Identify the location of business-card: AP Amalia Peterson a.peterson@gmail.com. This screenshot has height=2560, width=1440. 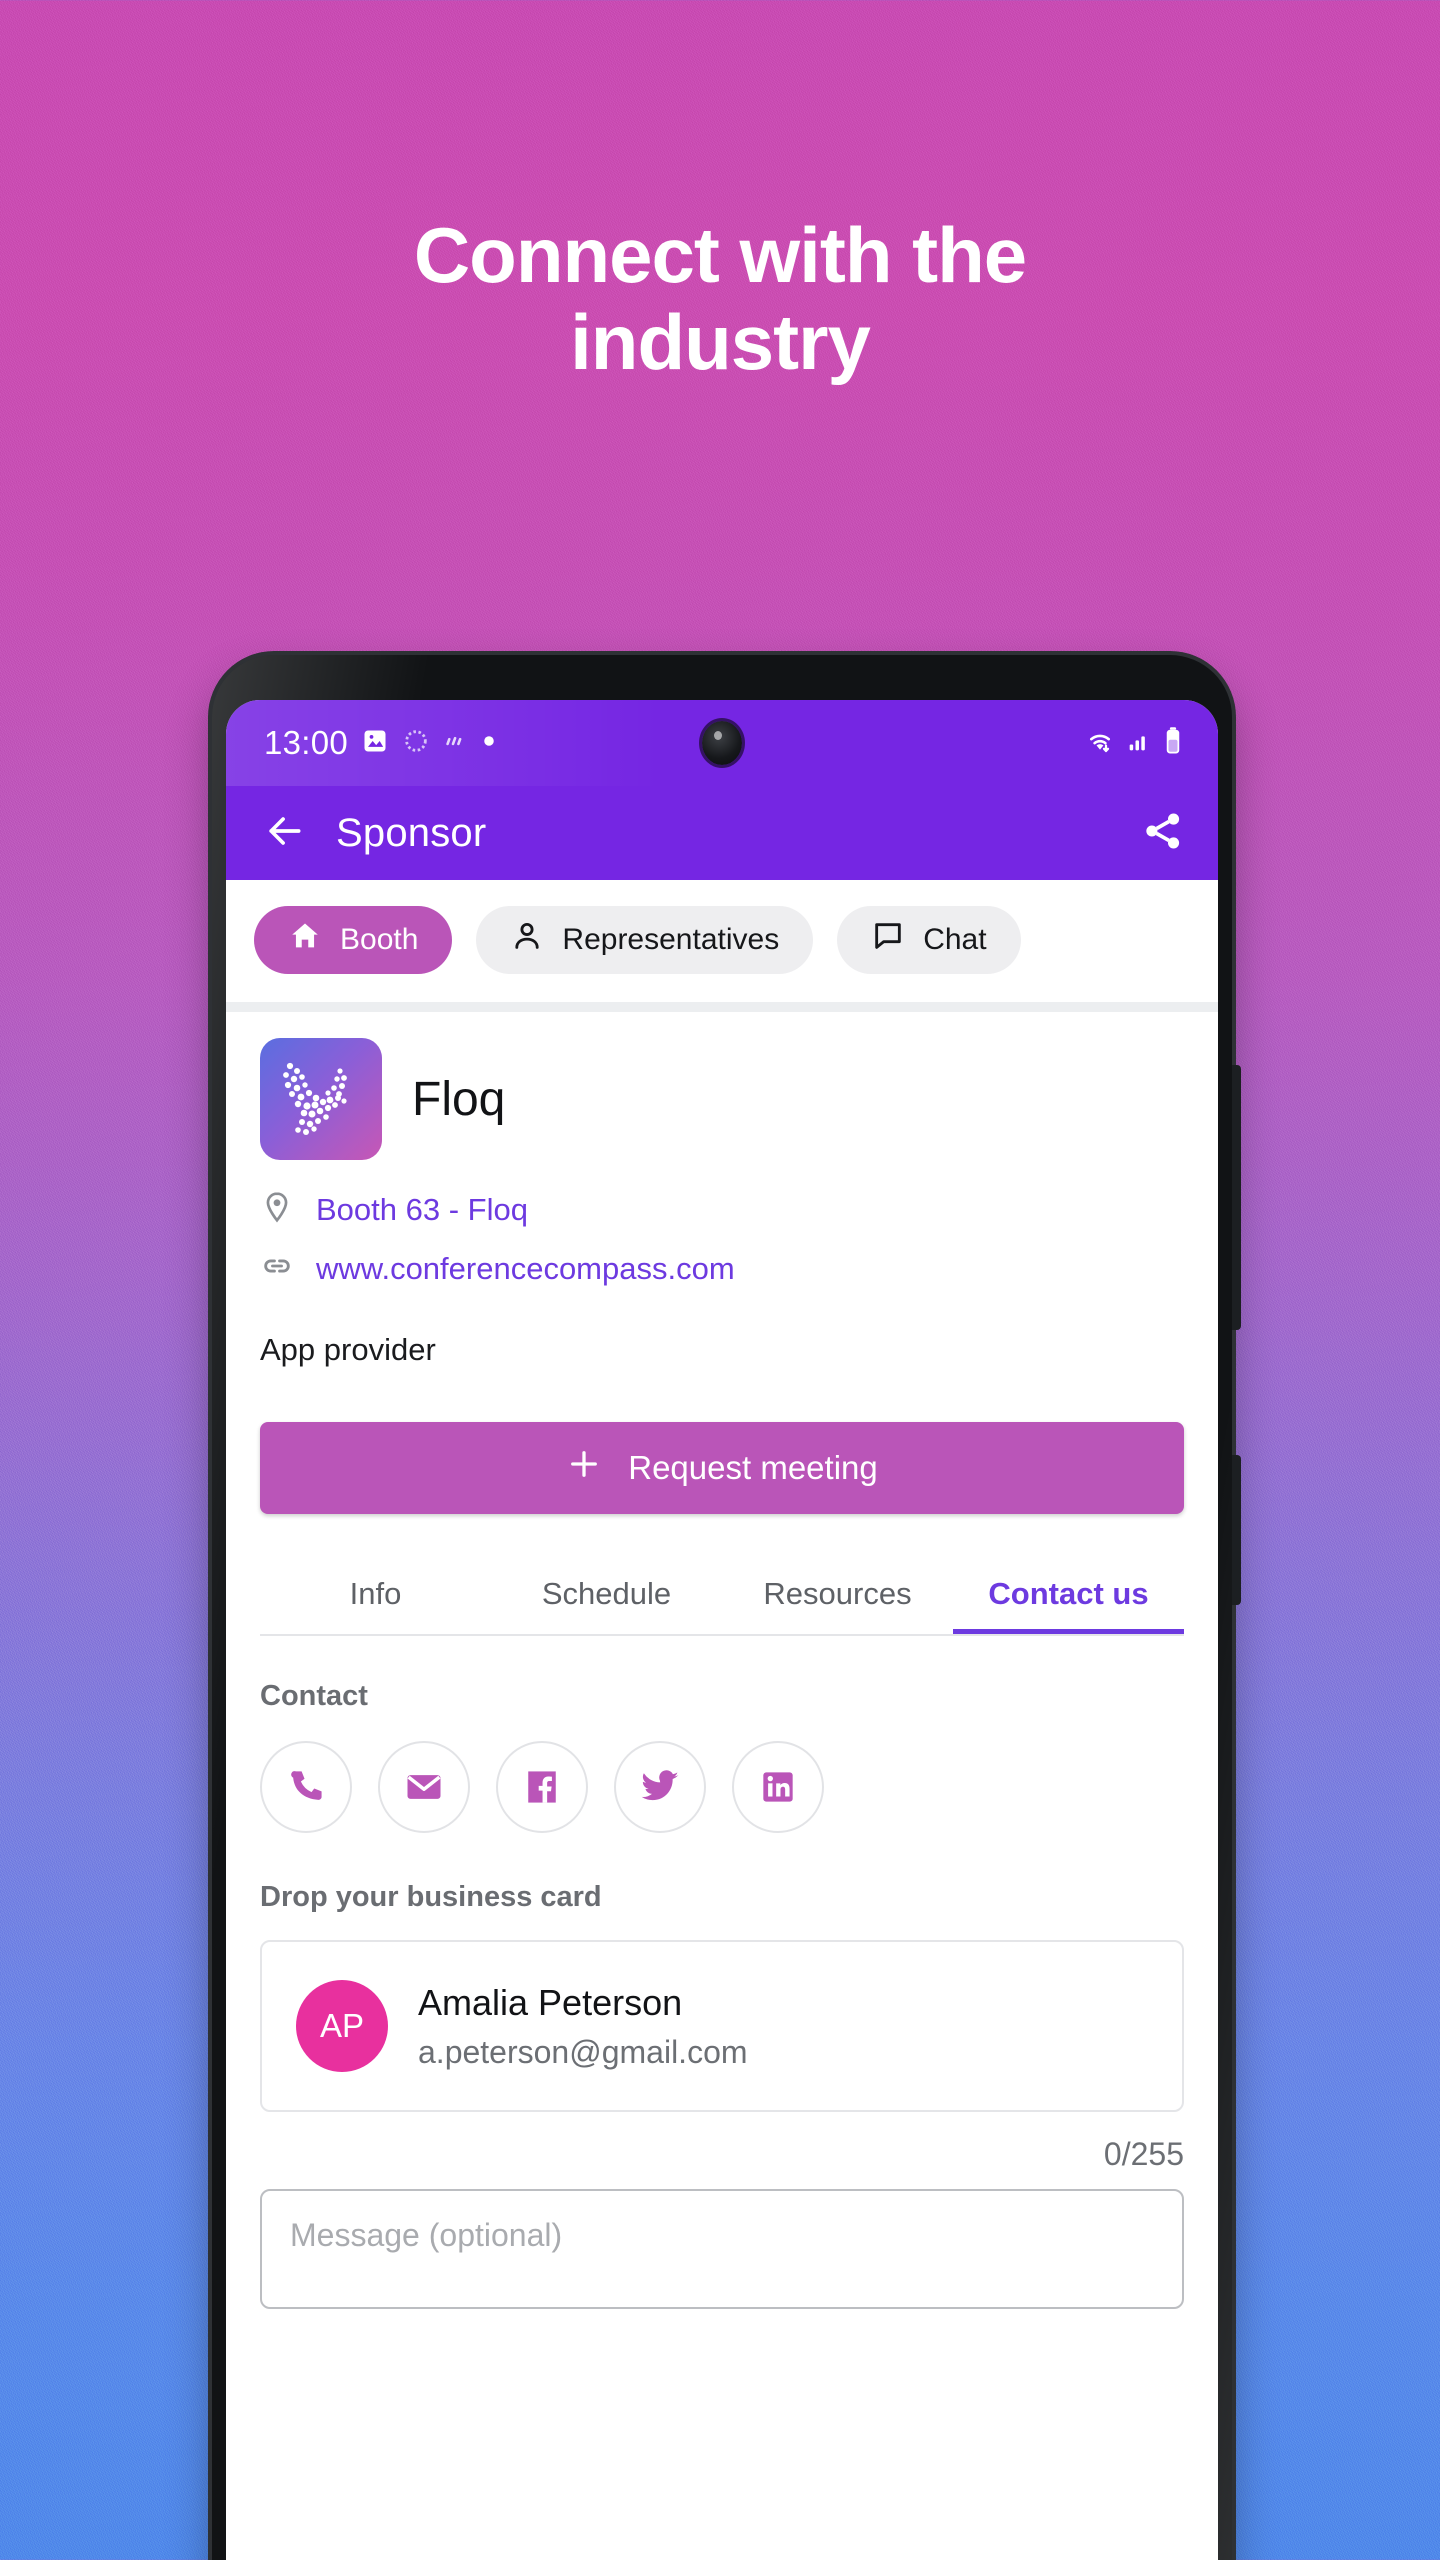
(722, 2026).